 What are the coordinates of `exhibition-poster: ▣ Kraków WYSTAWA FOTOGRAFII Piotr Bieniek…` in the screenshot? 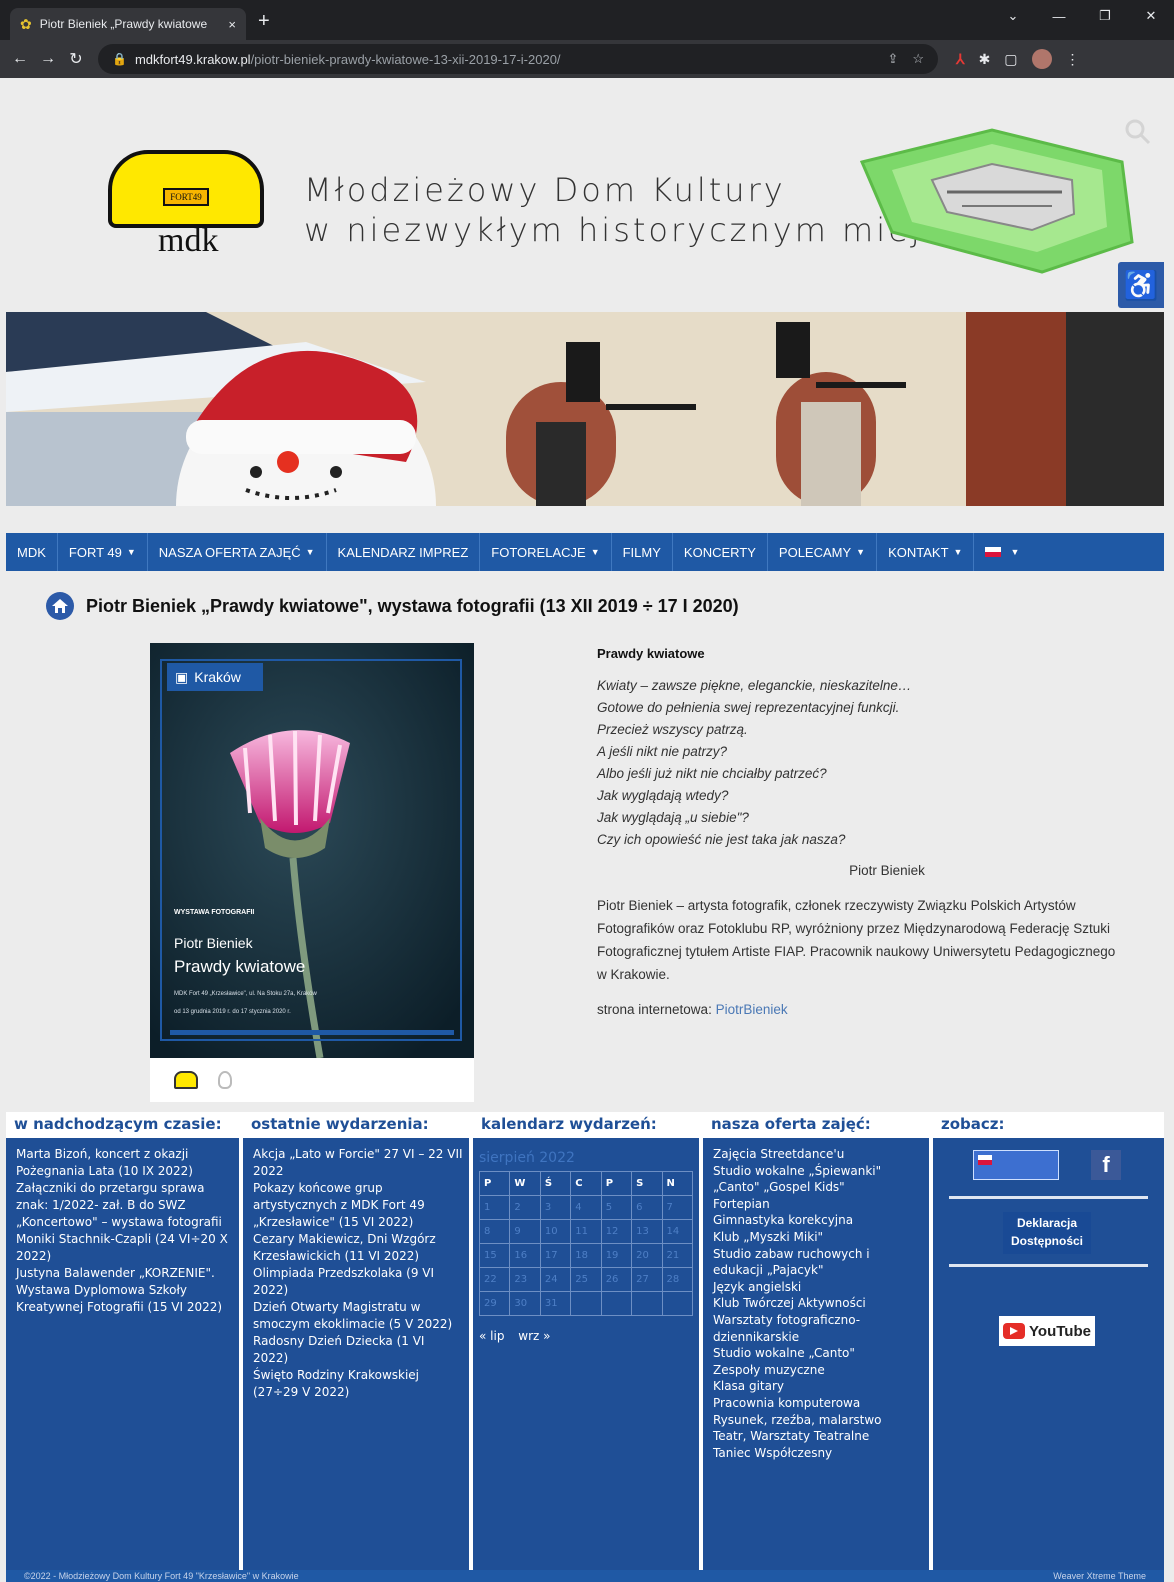 It's located at (312, 850).